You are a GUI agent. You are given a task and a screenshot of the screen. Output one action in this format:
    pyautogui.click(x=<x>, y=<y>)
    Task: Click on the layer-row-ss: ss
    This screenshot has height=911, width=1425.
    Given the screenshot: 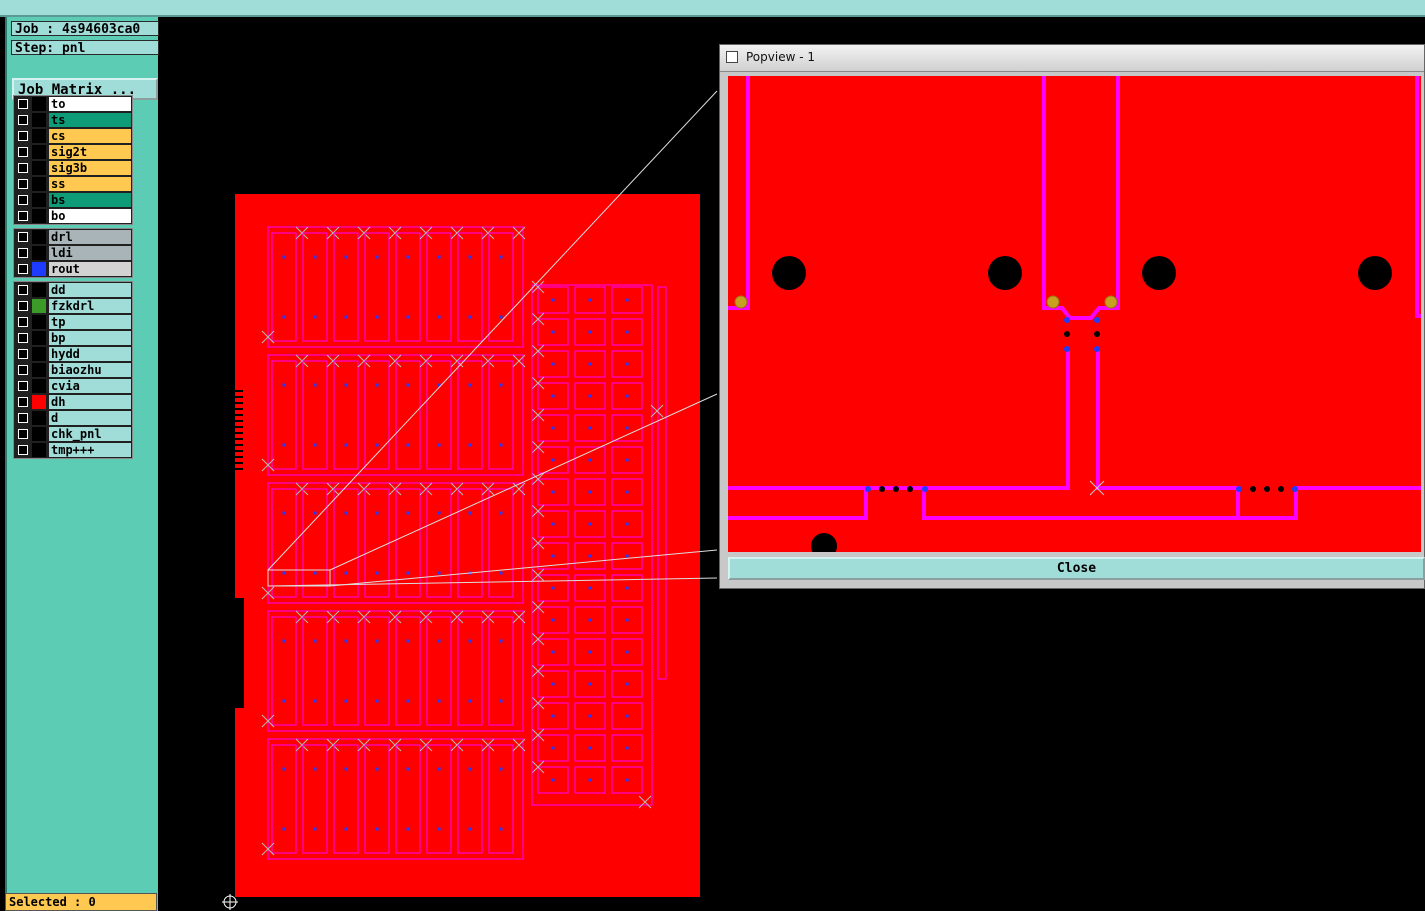 What is the action you would take?
    pyautogui.click(x=73, y=184)
    